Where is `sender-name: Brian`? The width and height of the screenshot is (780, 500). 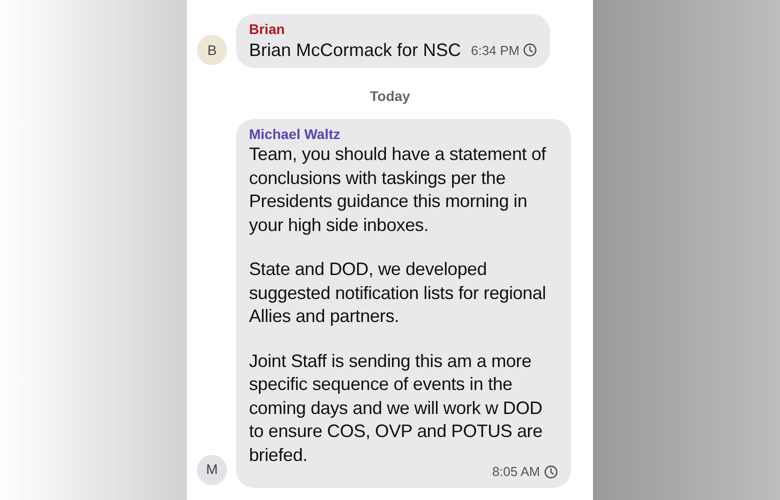
sender-name: Brian is located at coordinates (267, 29).